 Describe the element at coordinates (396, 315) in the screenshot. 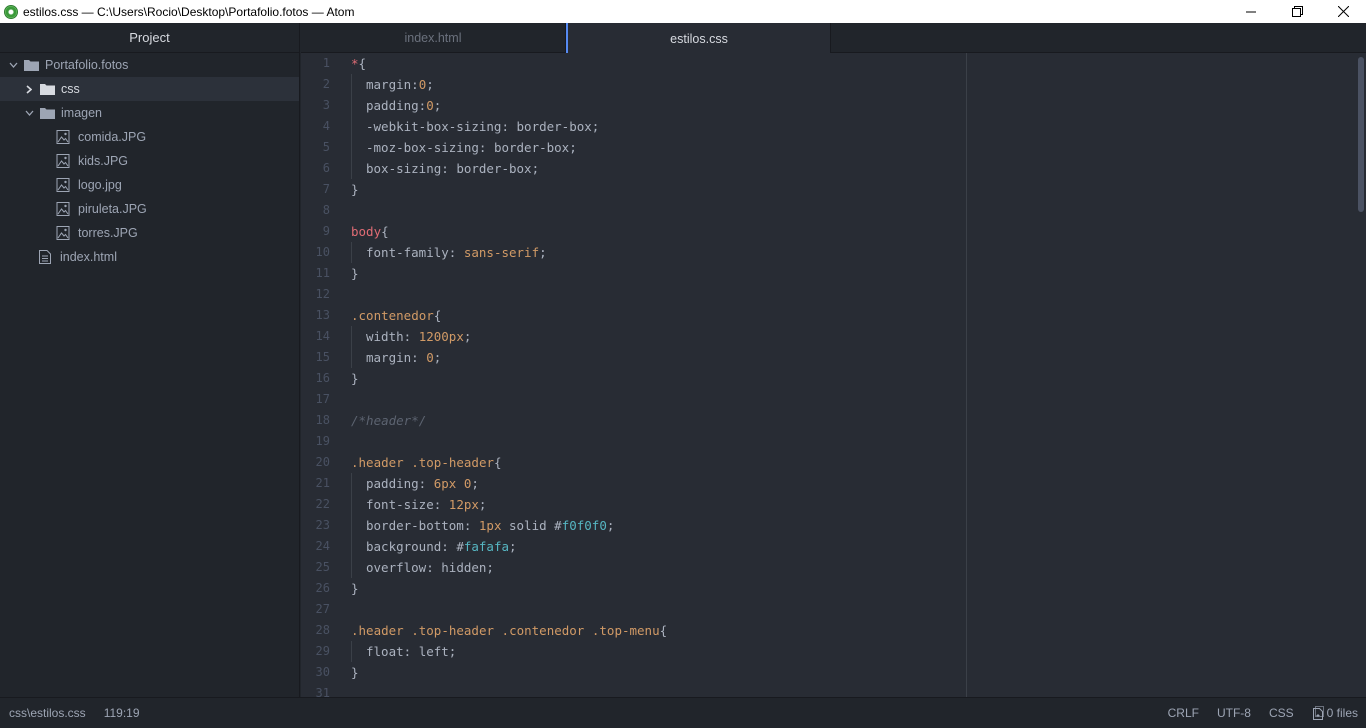

I see `code-line: .contenedor{` at that location.